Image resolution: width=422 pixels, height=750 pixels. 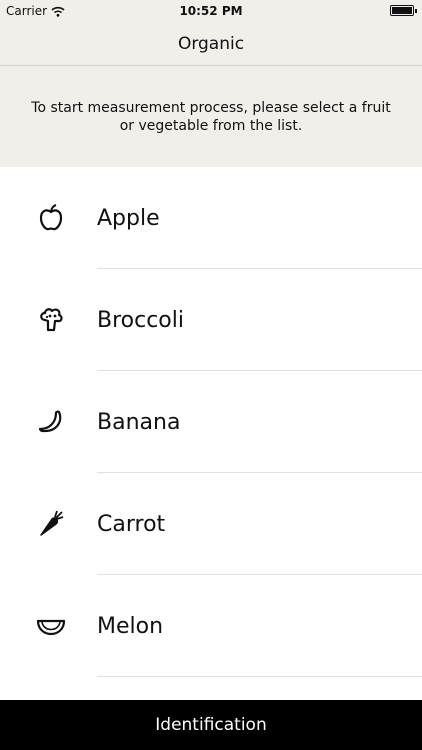 What do you see at coordinates (211, 524) in the screenshot?
I see `list-item-carrot: Carrot` at bounding box center [211, 524].